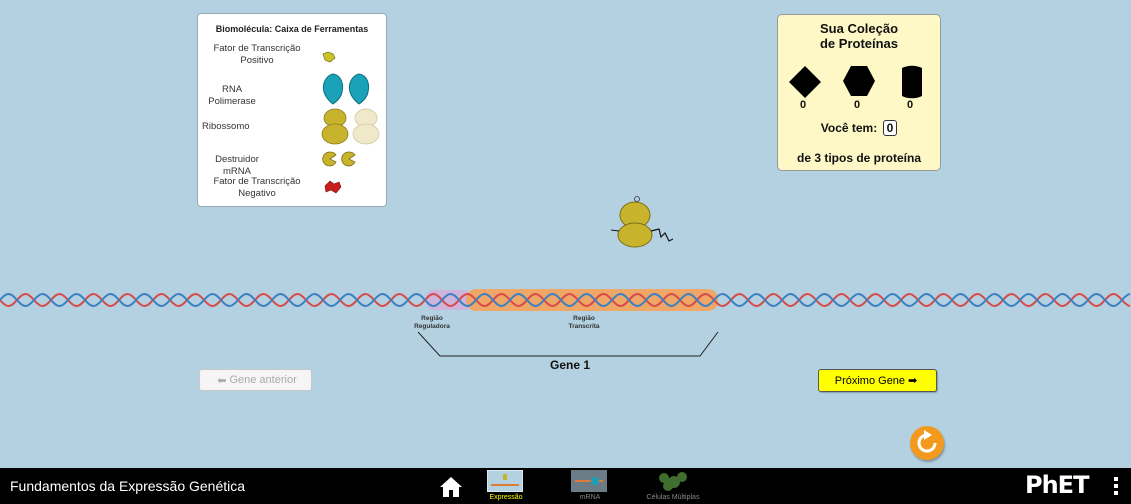 This screenshot has height=504, width=1131. What do you see at coordinates (257, 54) in the screenshot?
I see `toolbox-label-positive-tf: Fator de Transcrição Positivo` at bounding box center [257, 54].